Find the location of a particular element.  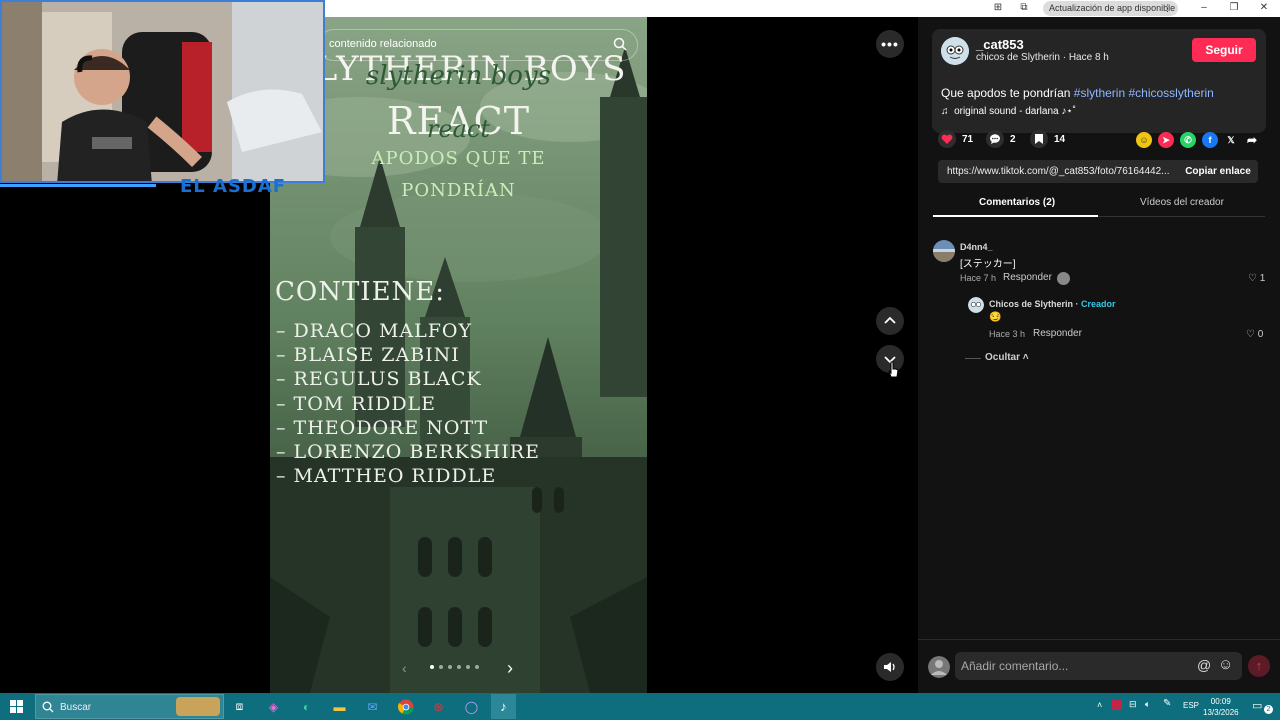

comment-composer: @ ☺ ↑ is located at coordinates (1099, 666).